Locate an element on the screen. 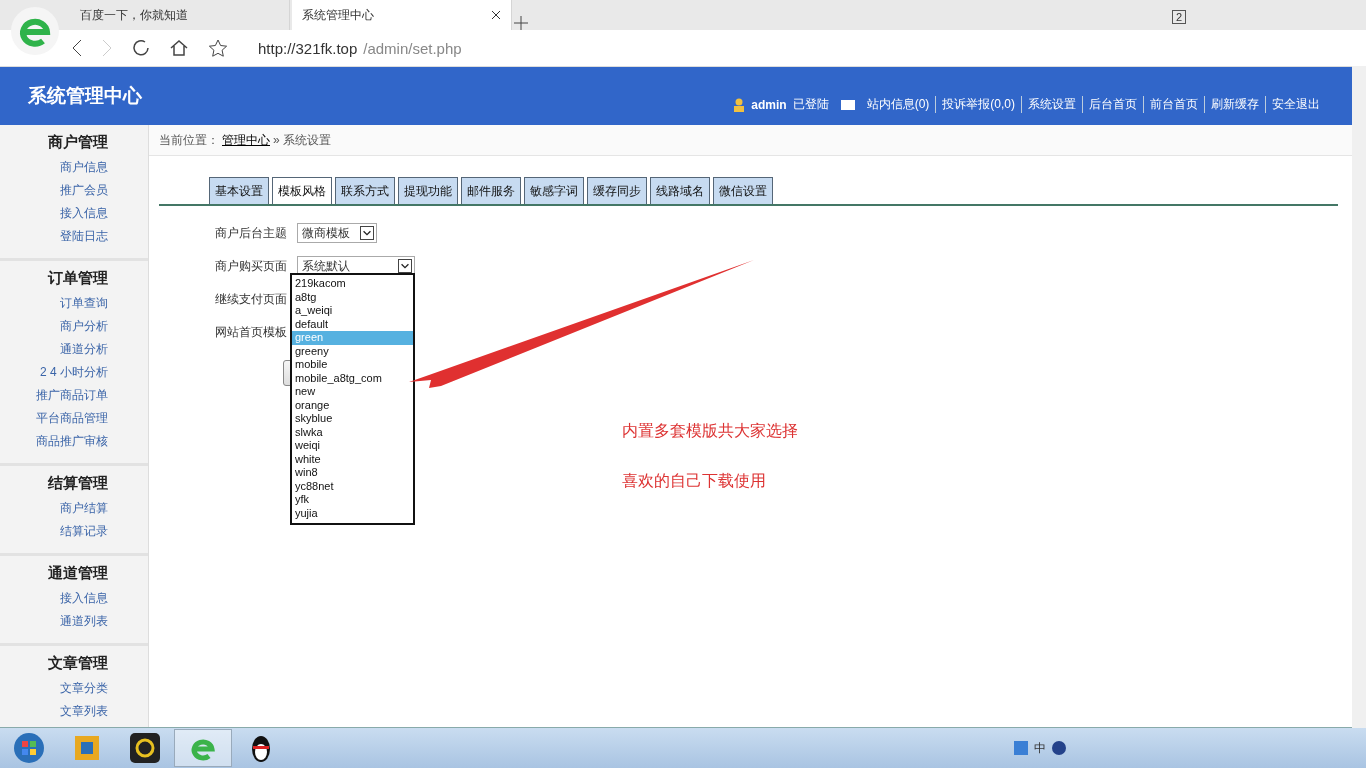  header-link: 投诉举报(0,0) is located at coordinates (975, 104).